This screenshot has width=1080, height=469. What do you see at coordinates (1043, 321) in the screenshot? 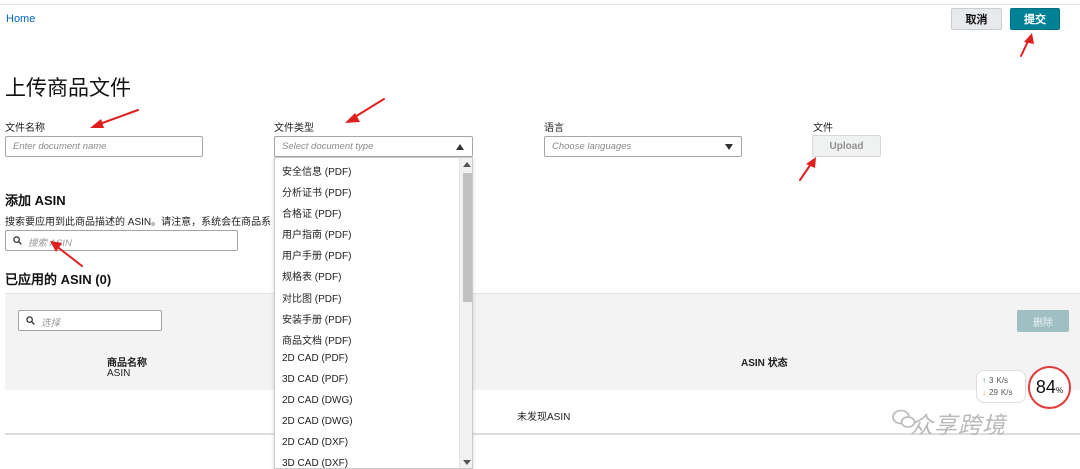
I see `remove-button: 删除` at bounding box center [1043, 321].